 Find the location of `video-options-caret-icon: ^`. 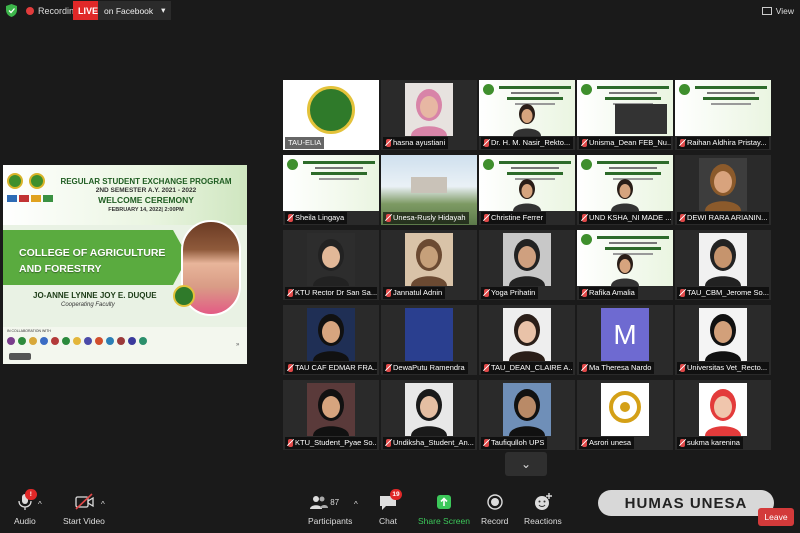

video-options-caret-icon: ^ is located at coordinates (103, 504).